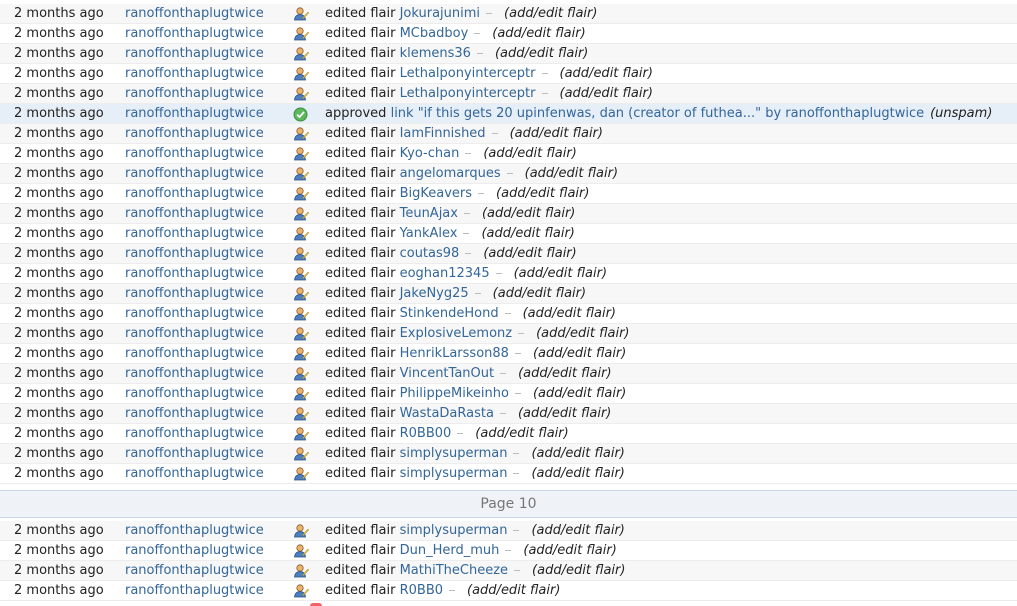 The height and width of the screenshot is (606, 1017). I want to click on target-link: StinkendeHond, so click(449, 313).